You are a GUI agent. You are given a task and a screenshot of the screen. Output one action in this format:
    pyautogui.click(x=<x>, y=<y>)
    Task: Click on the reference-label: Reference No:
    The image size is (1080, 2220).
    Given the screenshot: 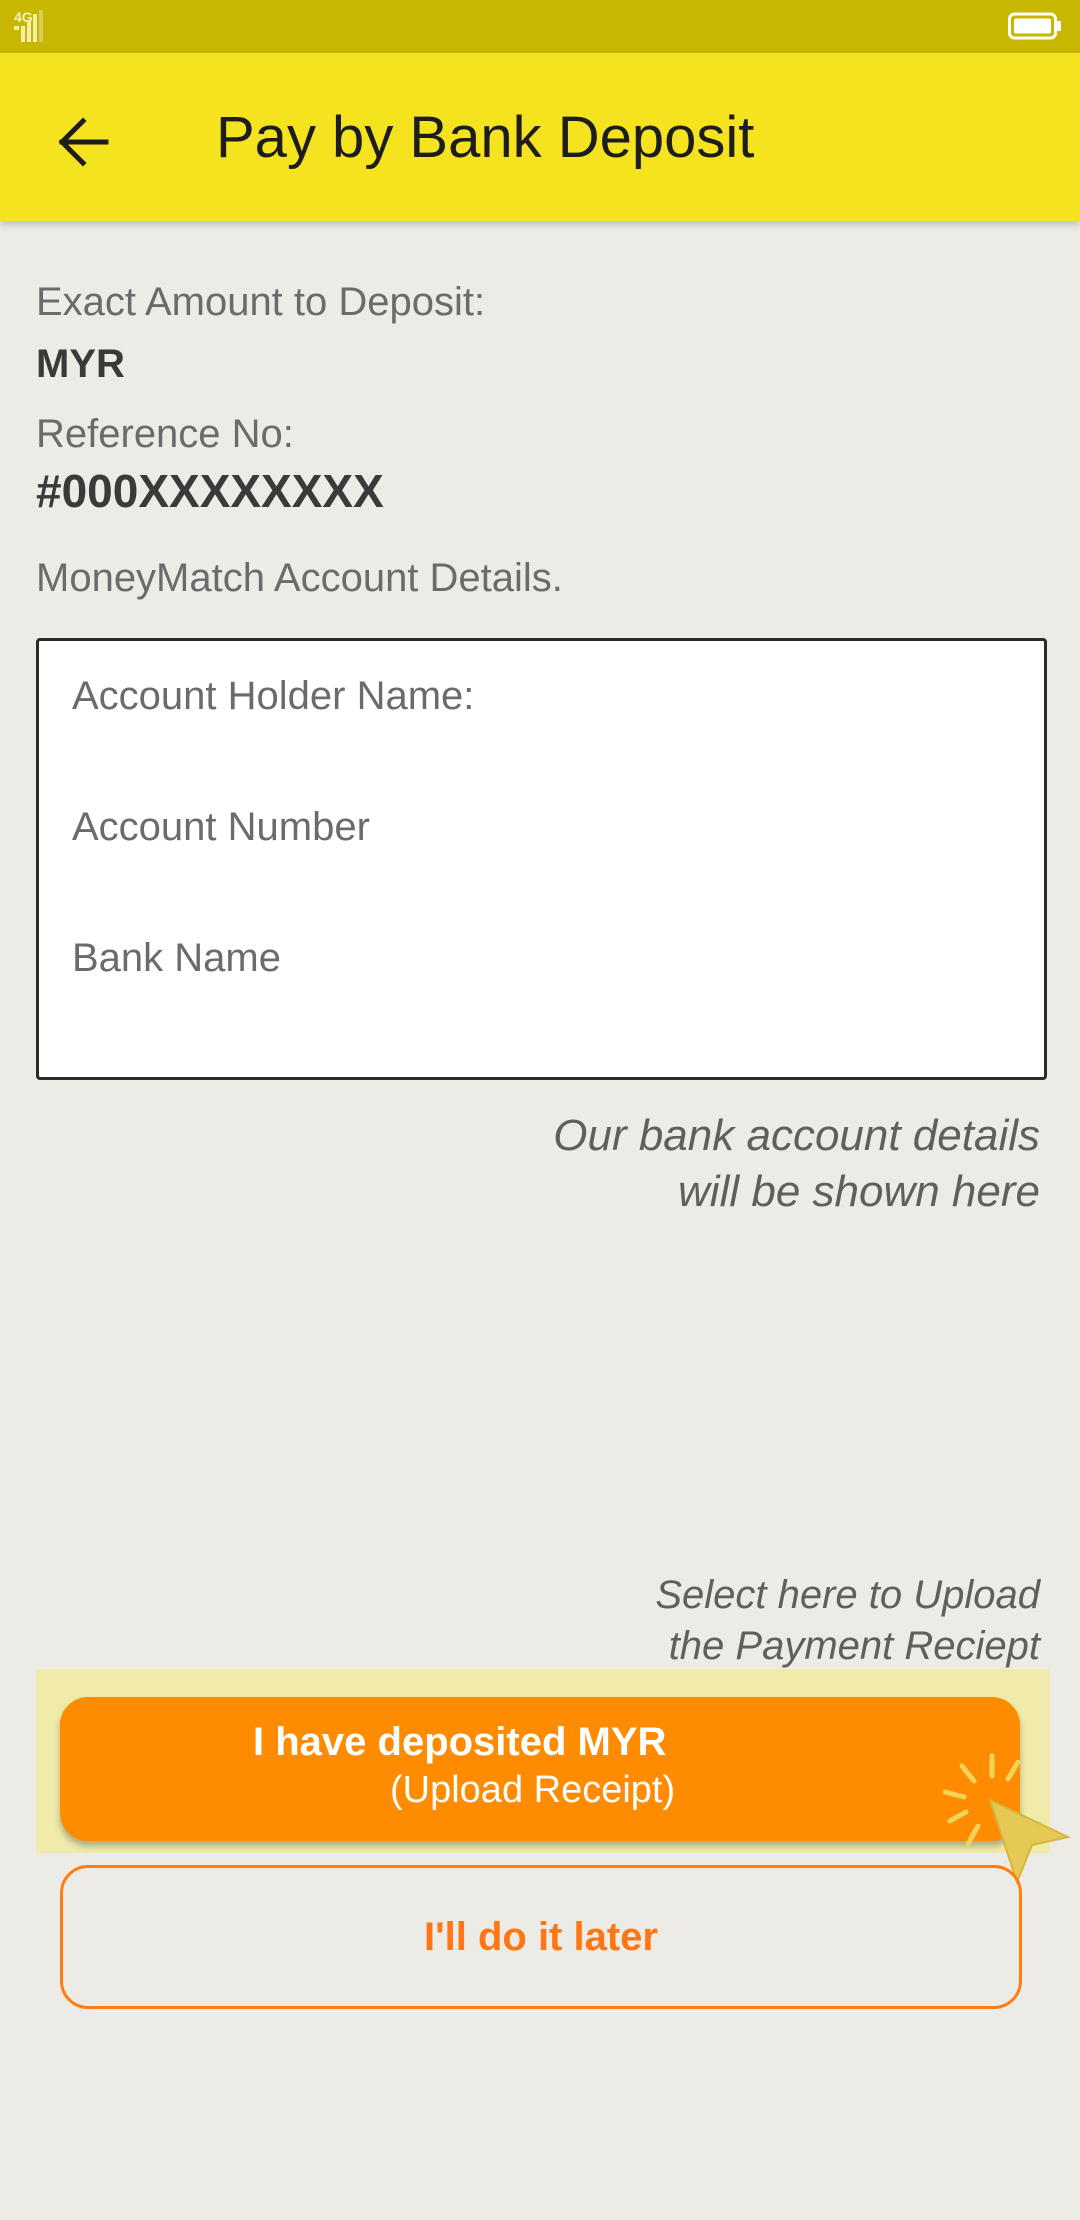 What is the action you would take?
    pyautogui.click(x=165, y=434)
    